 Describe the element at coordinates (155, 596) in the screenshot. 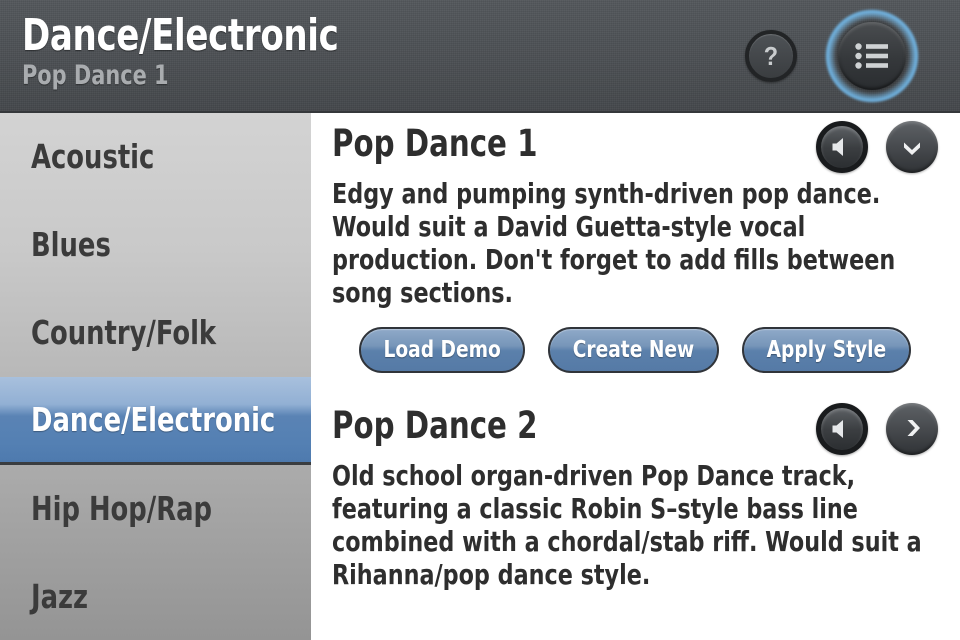

I see `sidebar-item-jazz: Jazz` at that location.